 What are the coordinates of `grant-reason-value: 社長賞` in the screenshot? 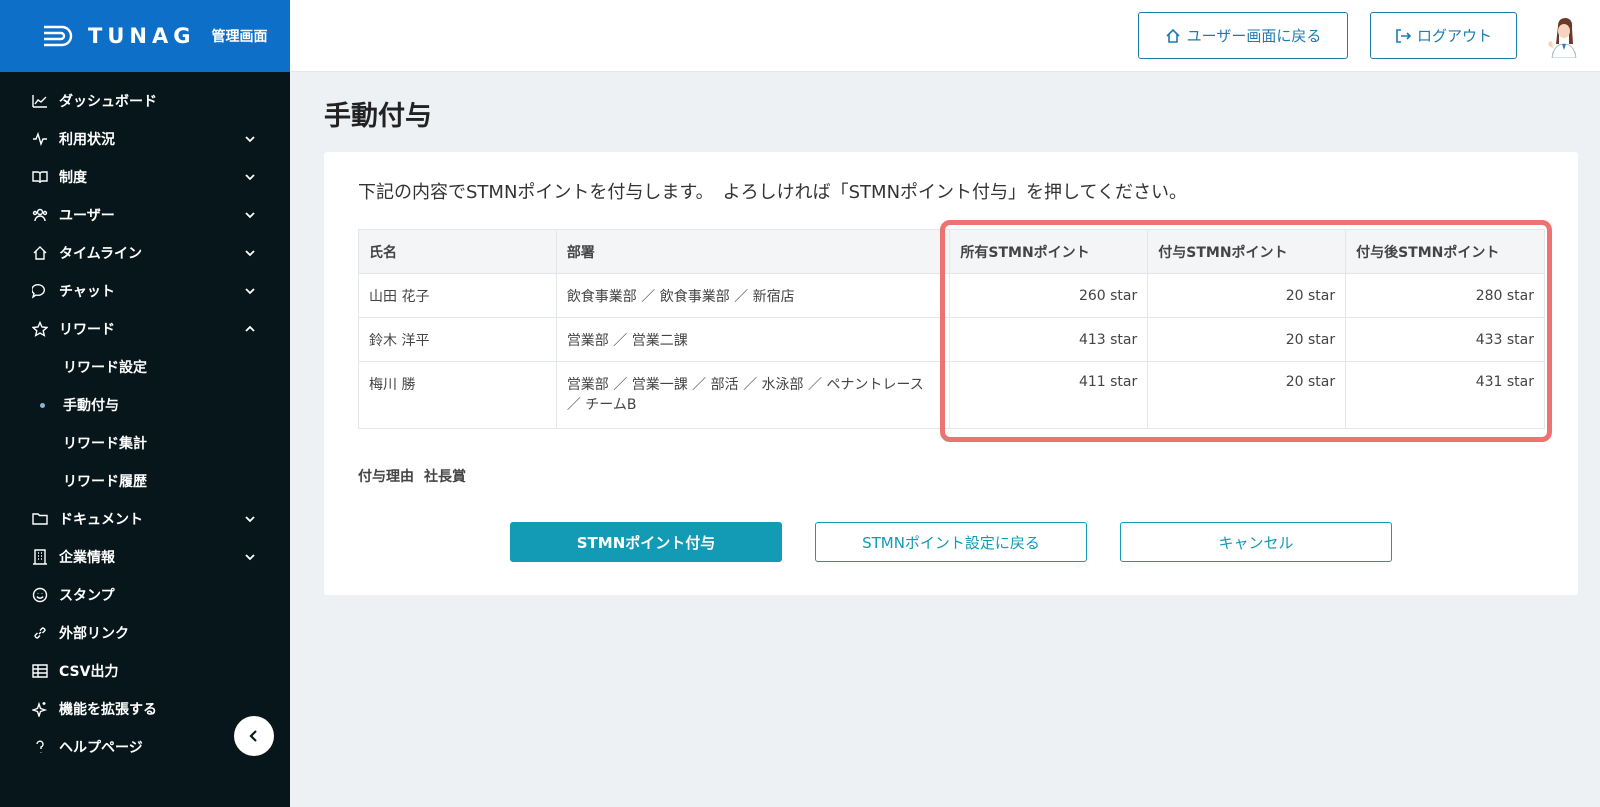 It's located at (445, 477).